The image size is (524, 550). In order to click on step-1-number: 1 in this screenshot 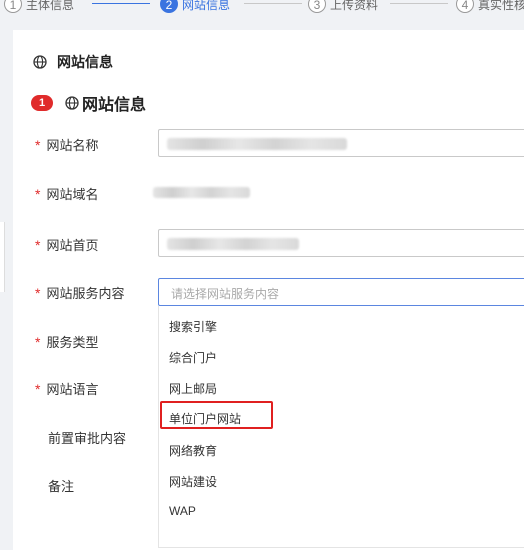, I will do `click(13, 6)`.